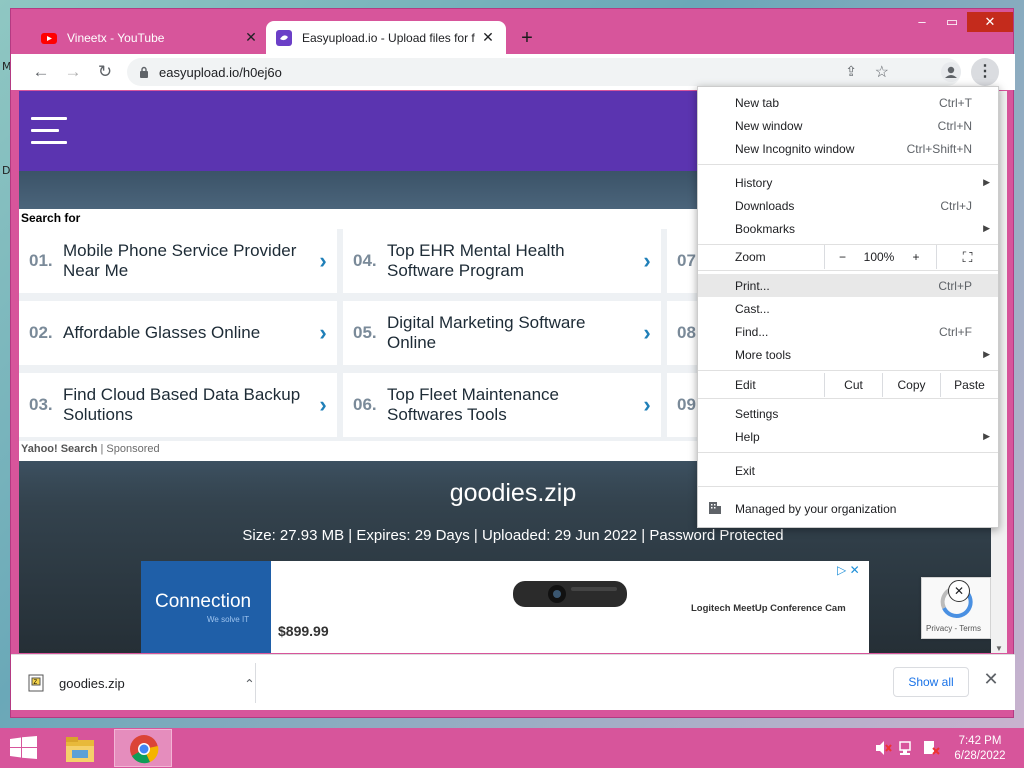 The height and width of the screenshot is (768, 1024). Describe the element at coordinates (36, 683) in the screenshot. I see `zip-file-icon: Z` at that location.